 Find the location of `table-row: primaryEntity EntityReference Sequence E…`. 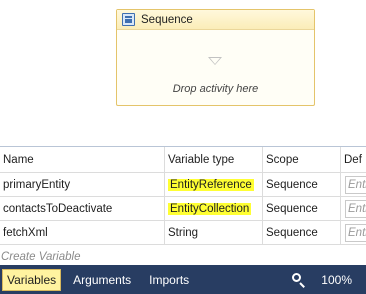

table-row: primaryEntity EntityReference Sequence E… is located at coordinates (183, 185).